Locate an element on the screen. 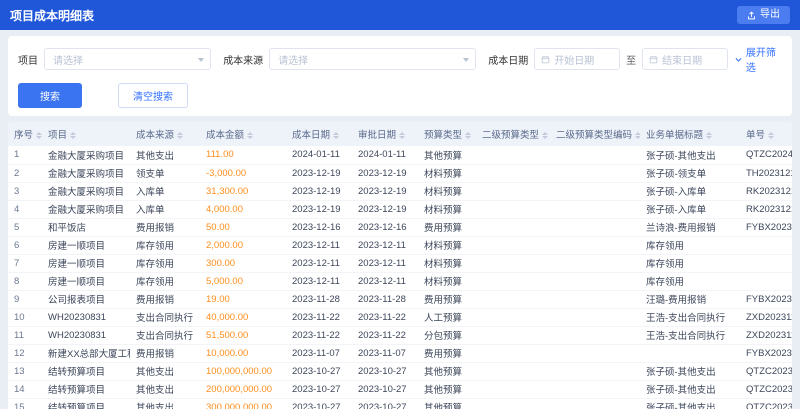  cell-cost-date: 2024-01-11 is located at coordinates (319, 155).